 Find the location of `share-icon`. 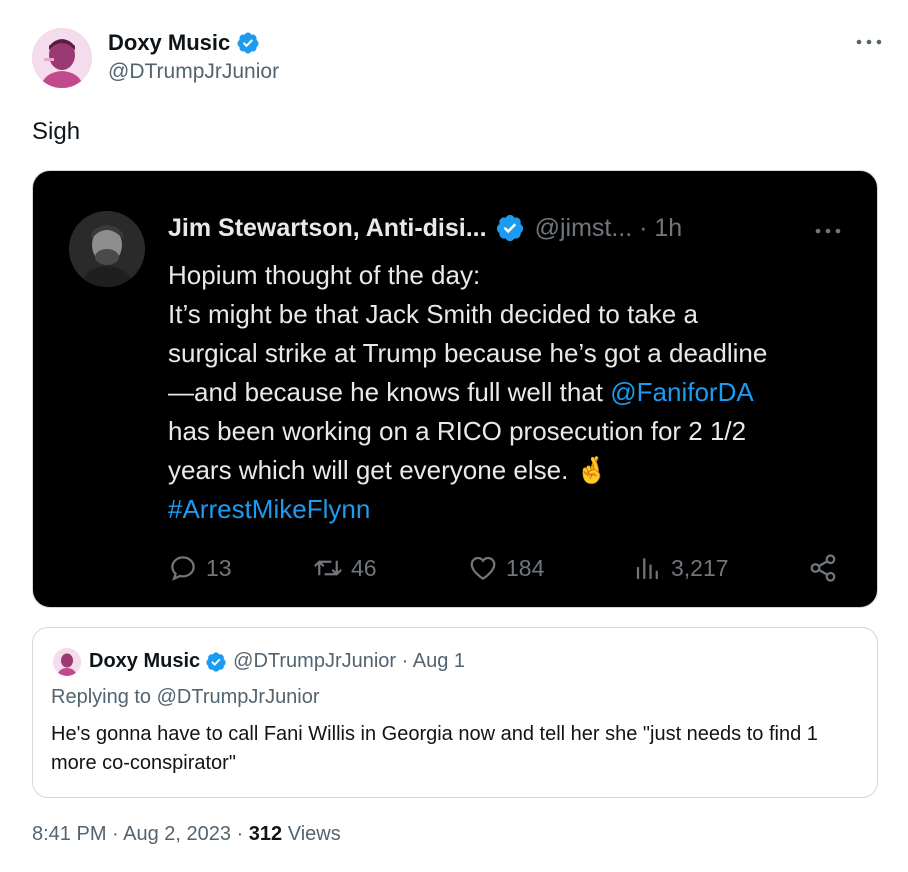

share-icon is located at coordinates (823, 568).